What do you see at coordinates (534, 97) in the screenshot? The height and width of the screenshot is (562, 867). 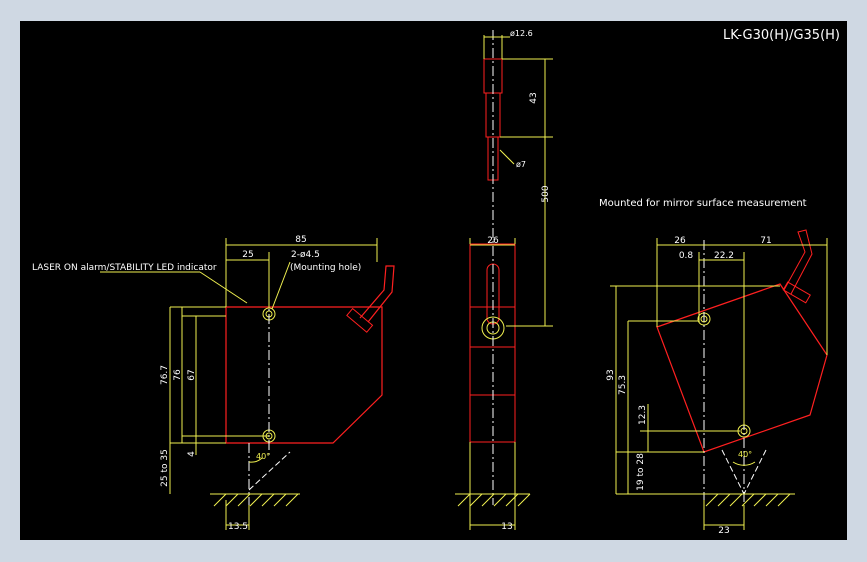 I see `dim-43: 43` at bounding box center [534, 97].